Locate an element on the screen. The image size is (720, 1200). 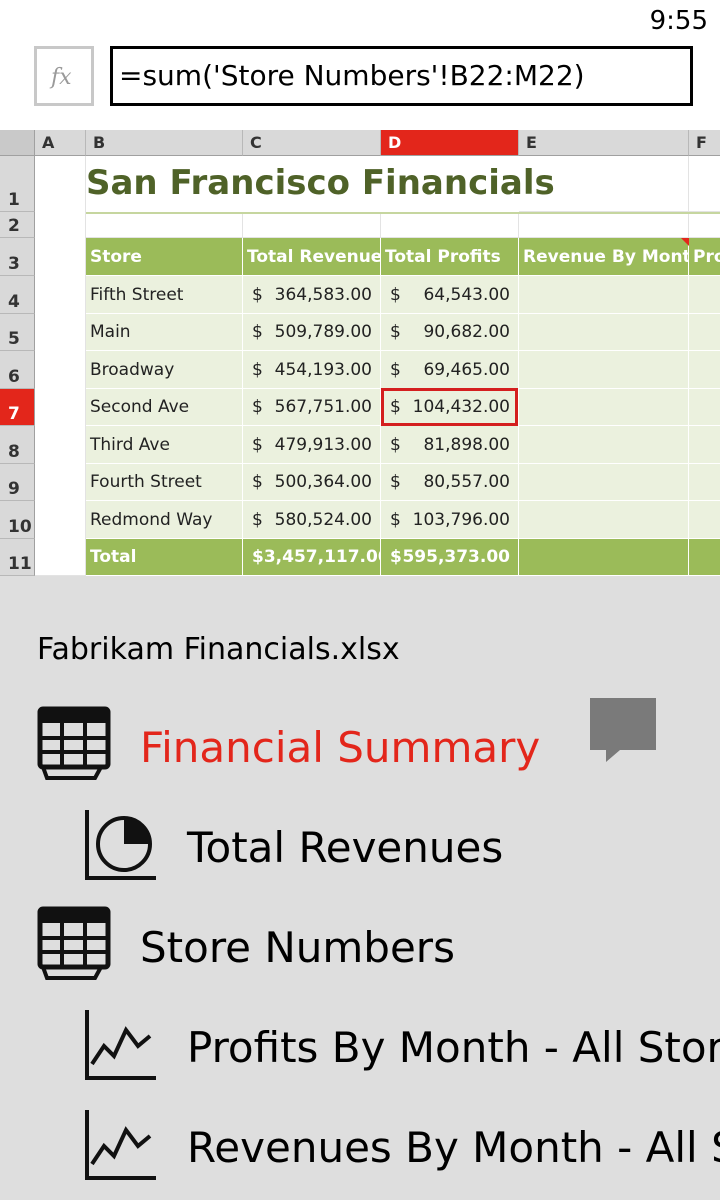
revenue-cell: $364,583.00 is located at coordinates (312, 295).